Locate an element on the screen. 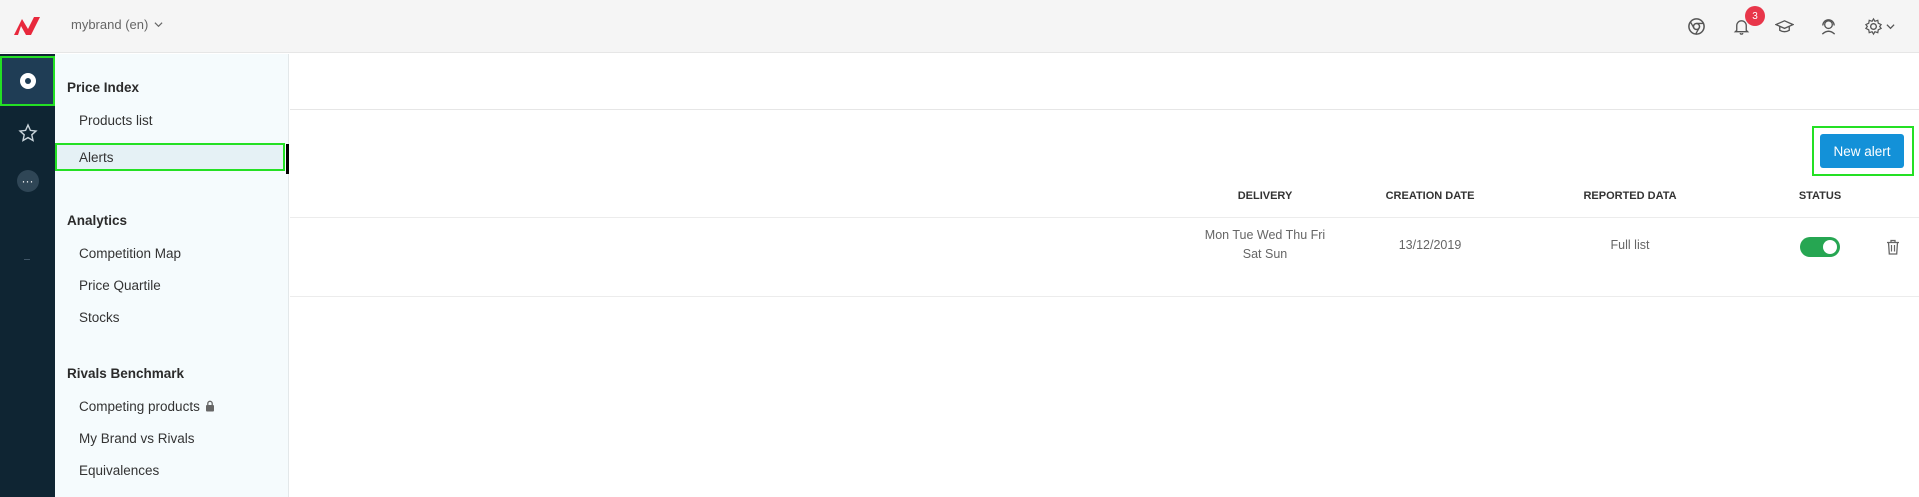 The height and width of the screenshot is (497, 1919). rail-divider is located at coordinates (27, 259).